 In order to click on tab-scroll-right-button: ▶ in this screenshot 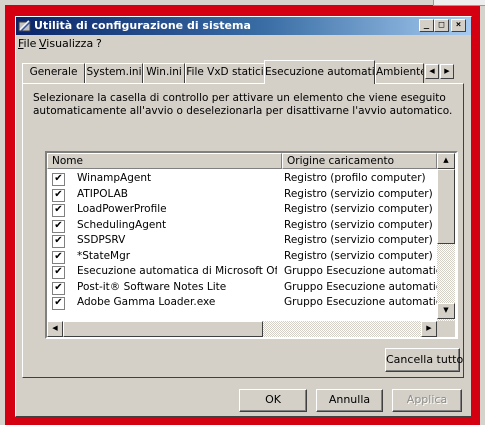, I will do `click(447, 71)`.